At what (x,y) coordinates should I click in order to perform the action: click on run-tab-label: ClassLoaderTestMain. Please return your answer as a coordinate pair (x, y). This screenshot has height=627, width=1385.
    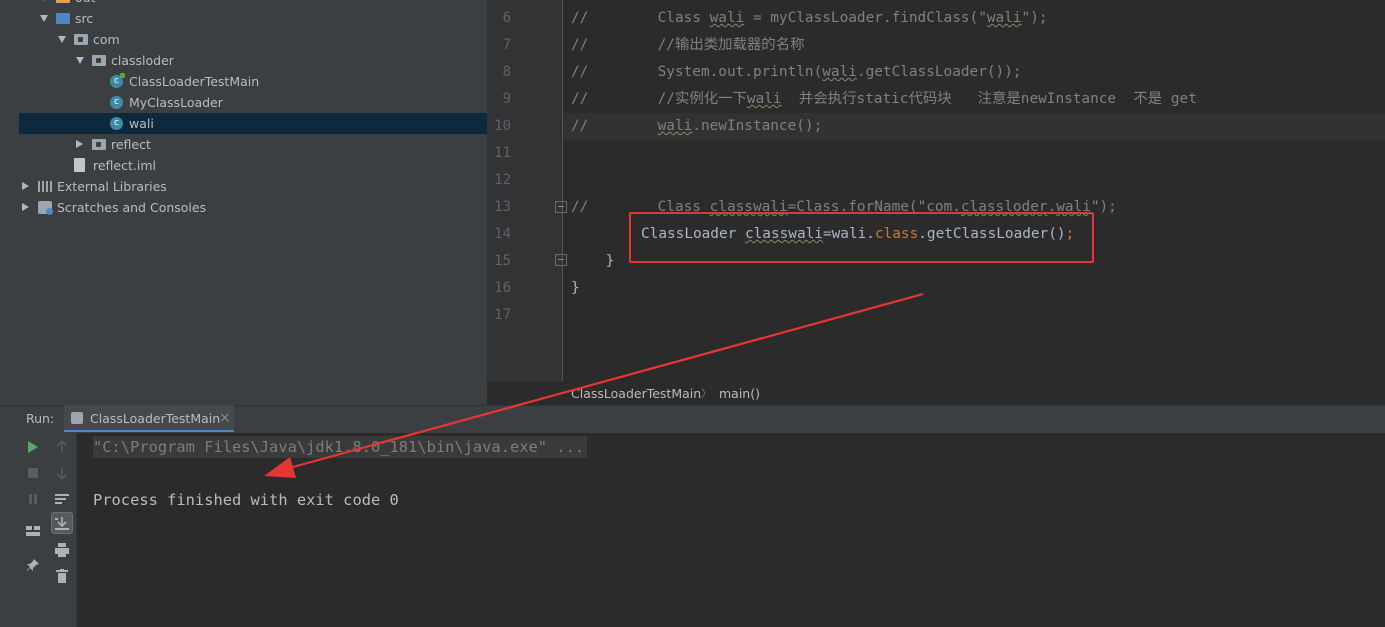
    Looking at the image, I should click on (155, 418).